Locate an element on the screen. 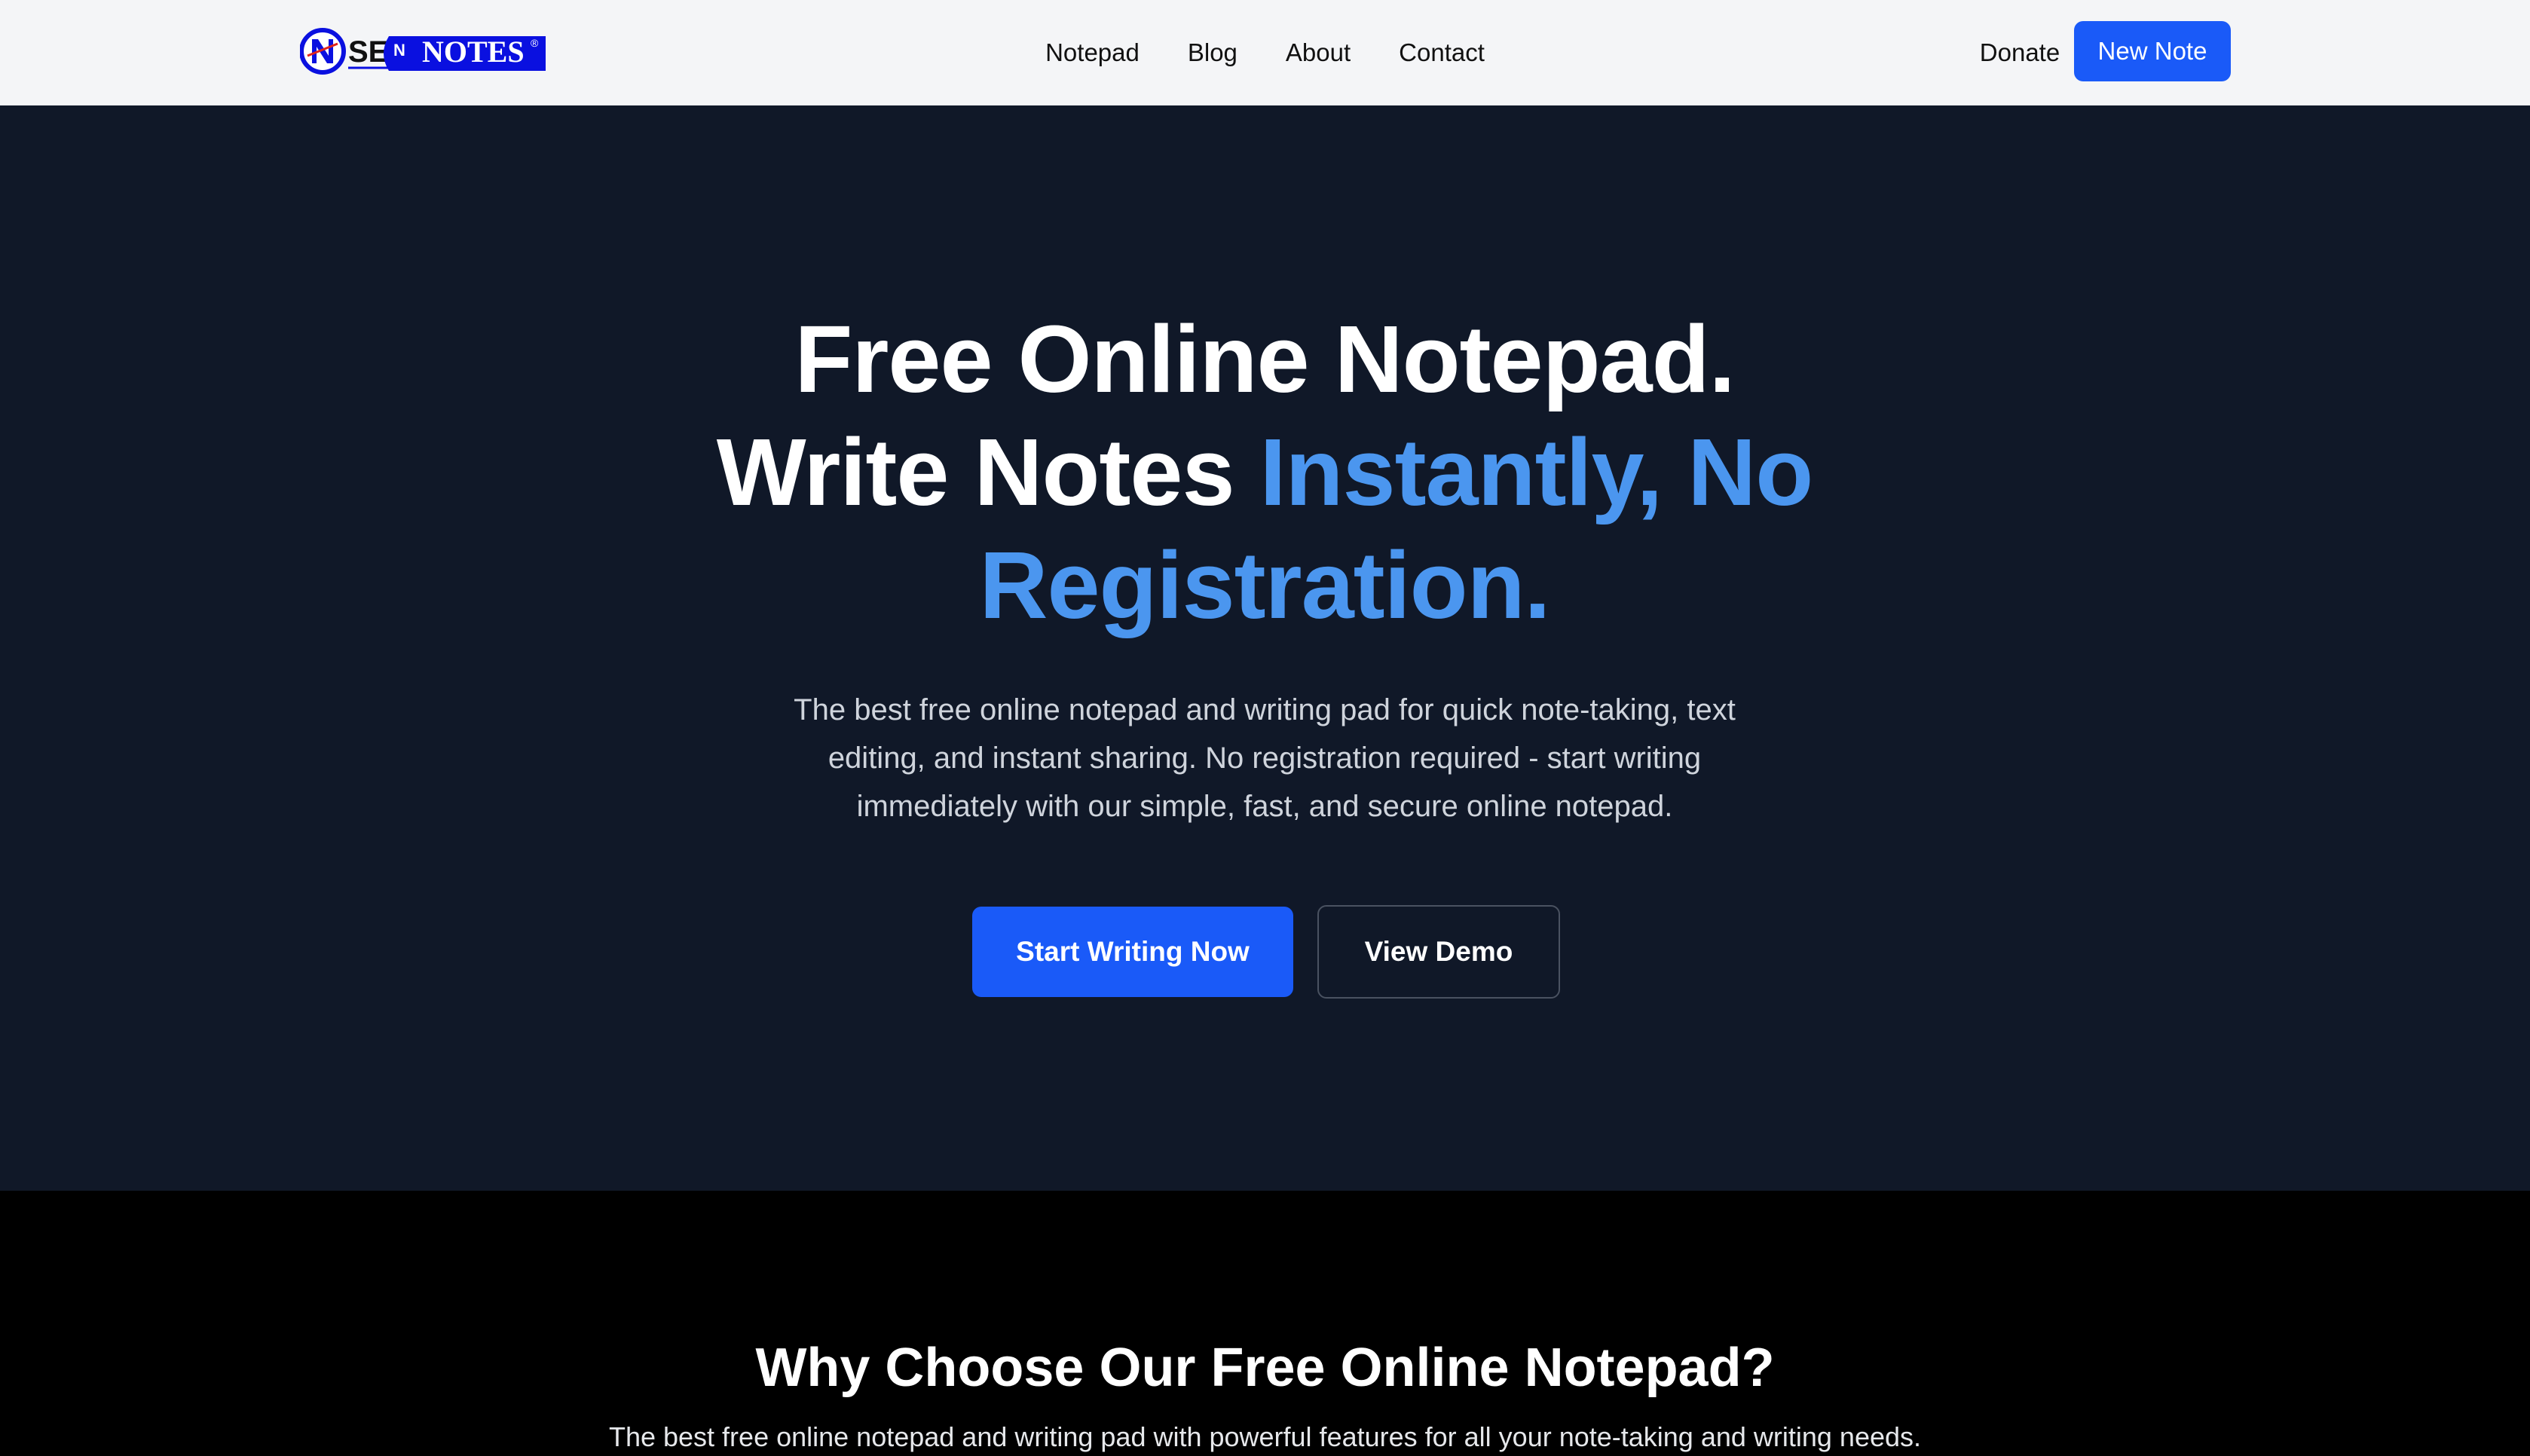 Image resolution: width=2530 pixels, height=1456 pixels. features-title: Why Choose Our Free Online Notepad? is located at coordinates (1265, 1368).